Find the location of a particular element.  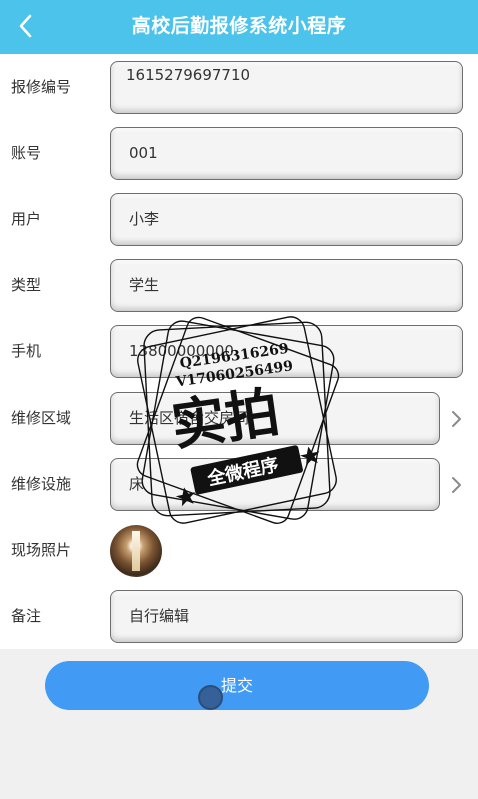

submit-button: 提交 is located at coordinates (237, 685).